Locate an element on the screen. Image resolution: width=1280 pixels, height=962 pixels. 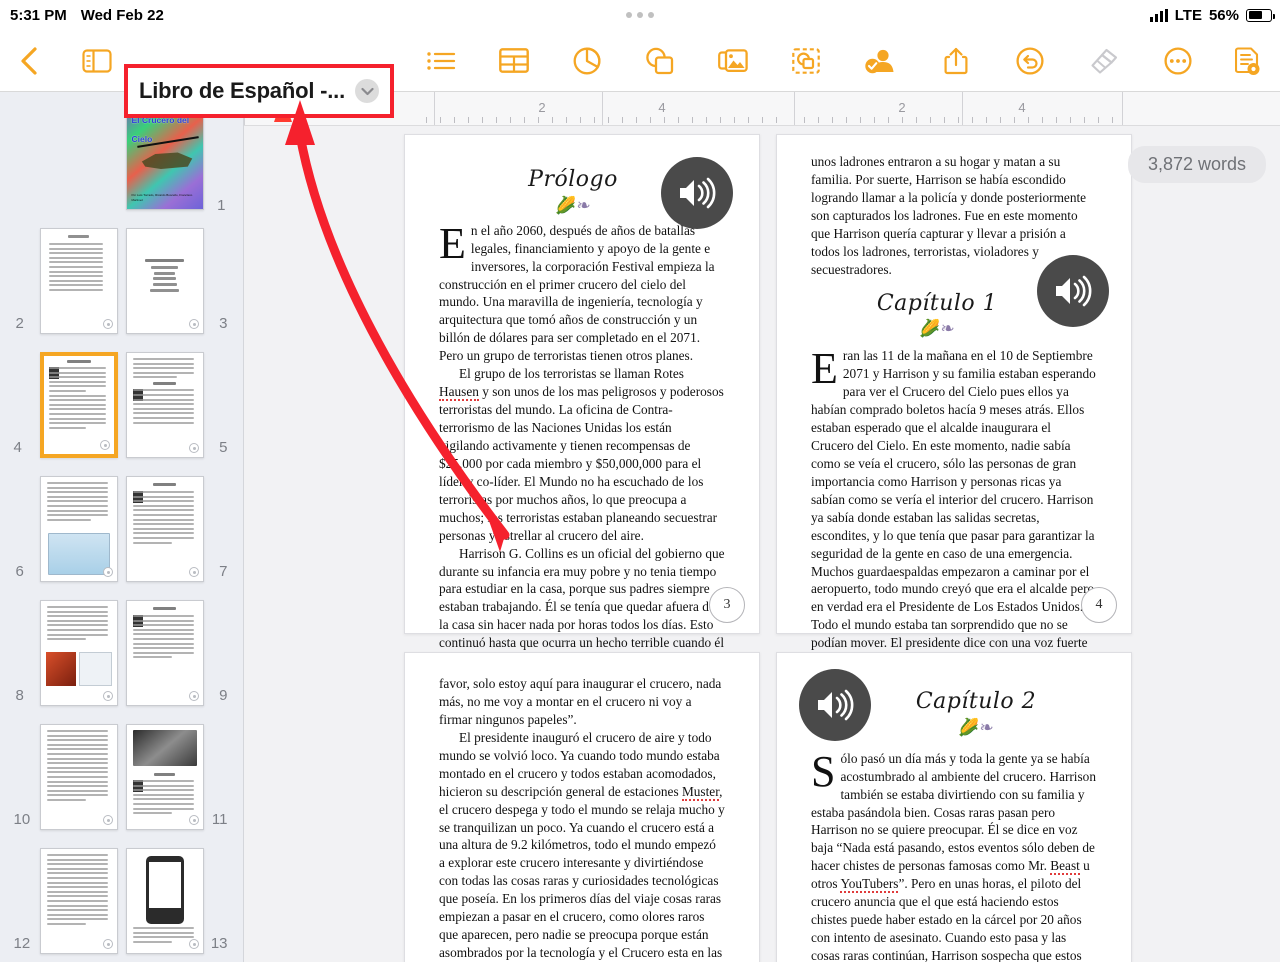
bulleted-list-icon is located at coordinates (441, 60).